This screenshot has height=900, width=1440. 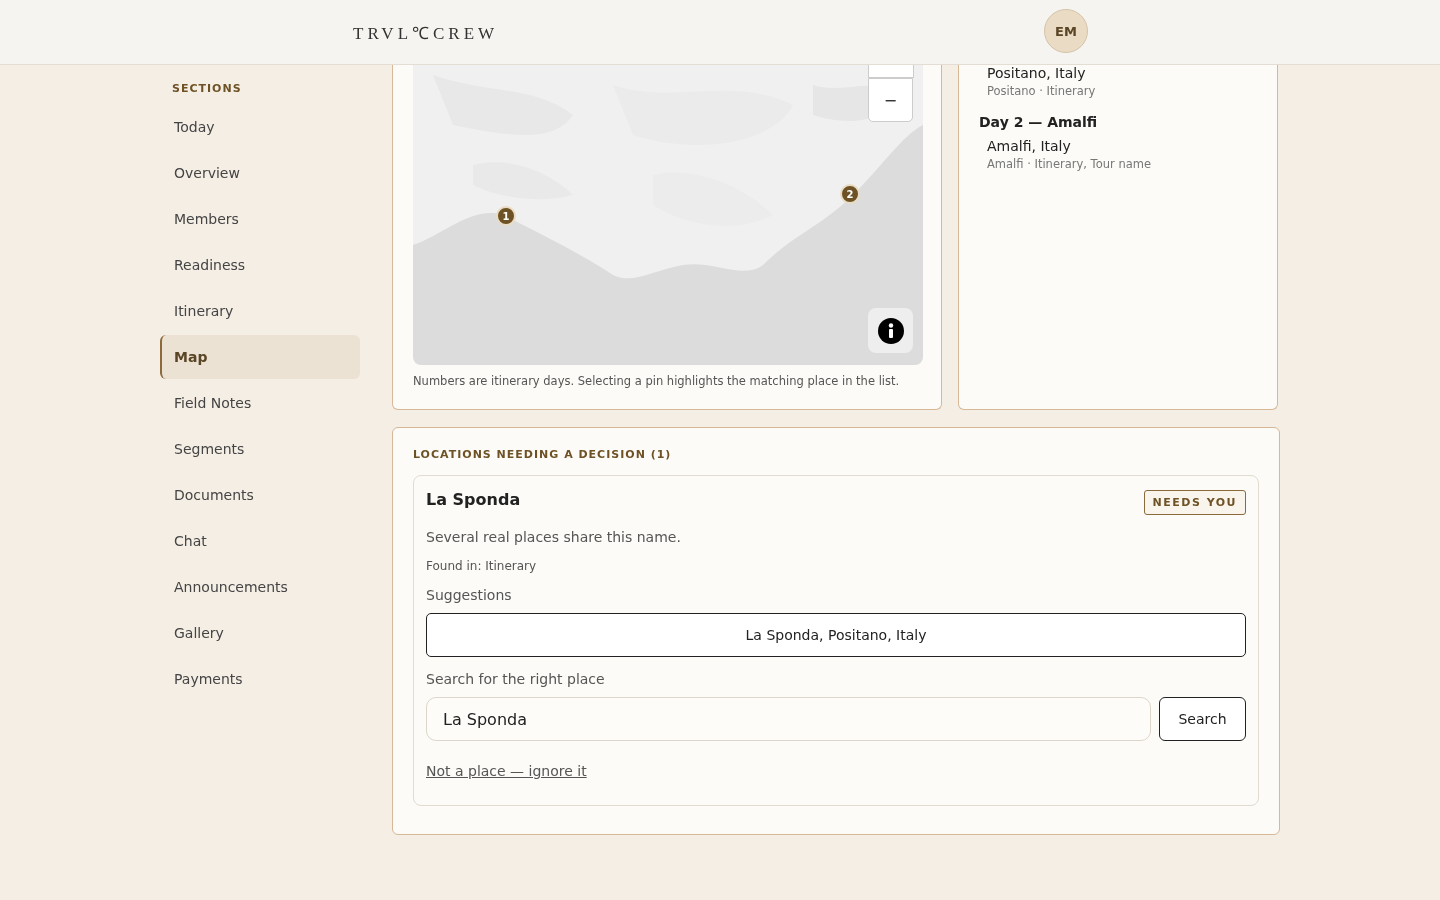 I want to click on sidebar-item: Field Notes, so click(x=260, y=403).